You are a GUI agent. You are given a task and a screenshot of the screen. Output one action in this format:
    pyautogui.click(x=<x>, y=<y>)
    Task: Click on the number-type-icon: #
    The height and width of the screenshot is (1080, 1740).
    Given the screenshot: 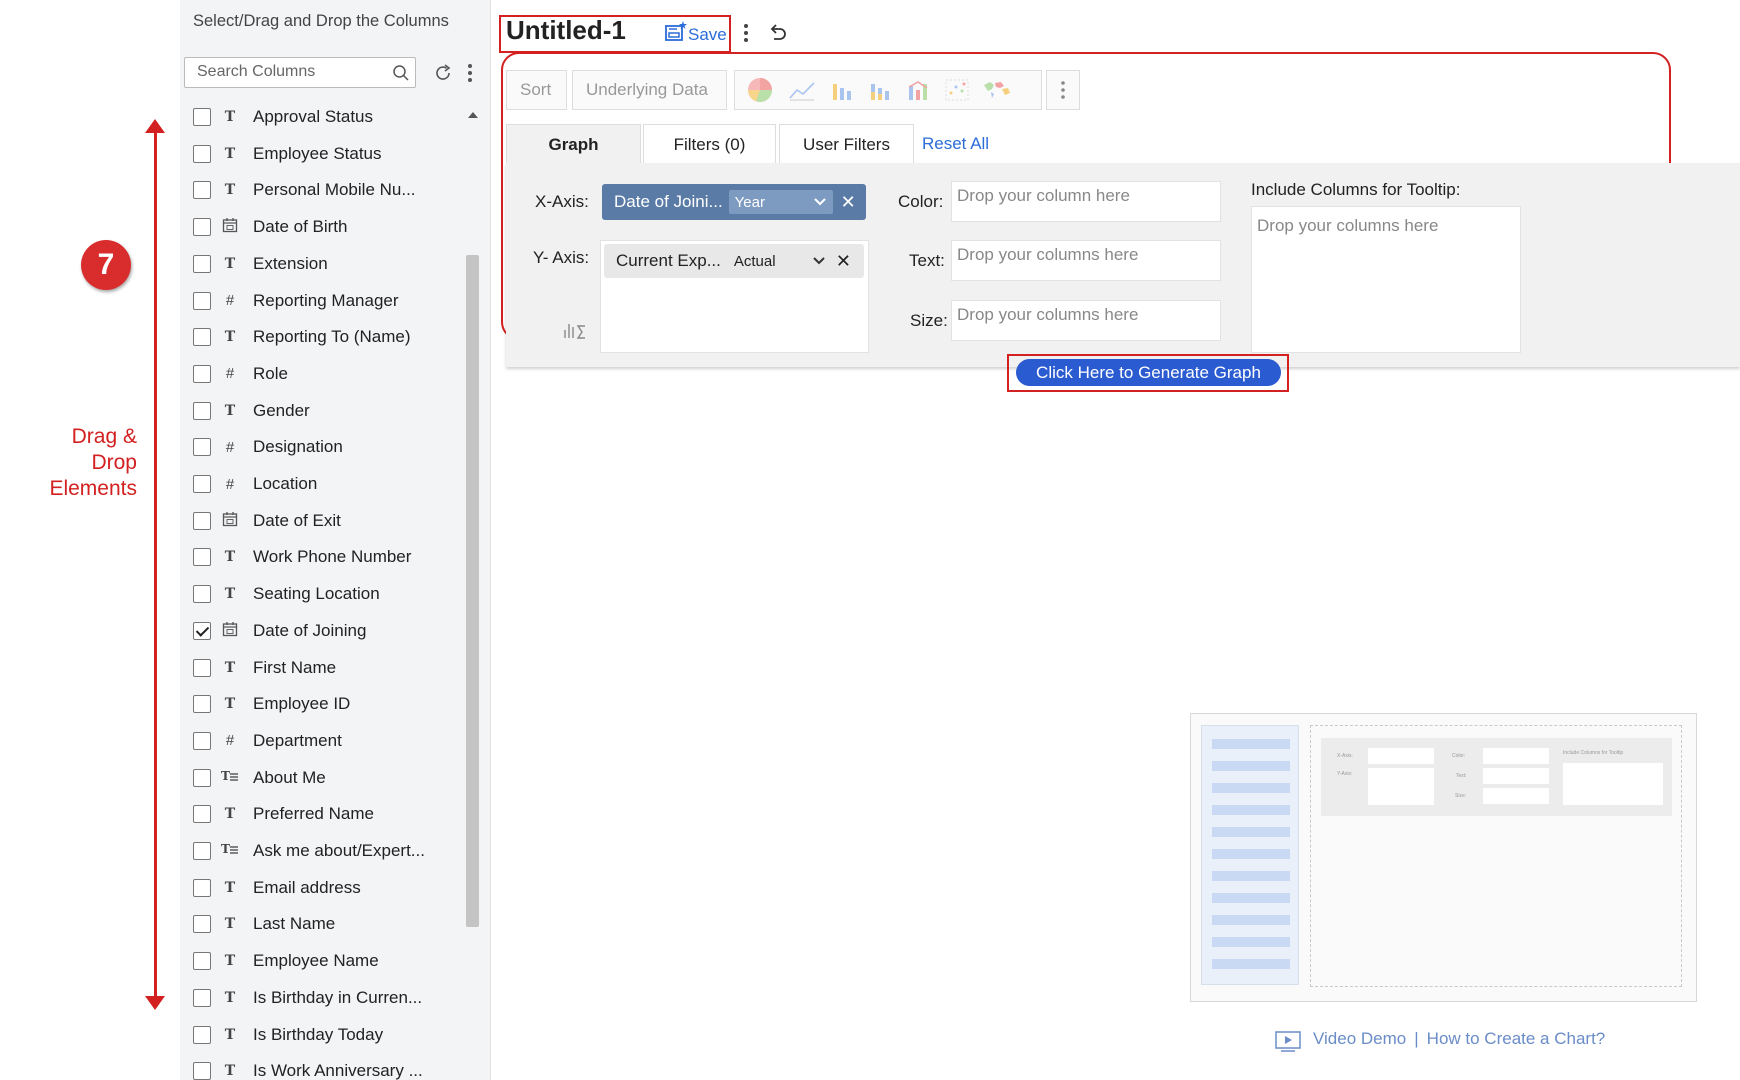 What is the action you would take?
    pyautogui.click(x=230, y=484)
    